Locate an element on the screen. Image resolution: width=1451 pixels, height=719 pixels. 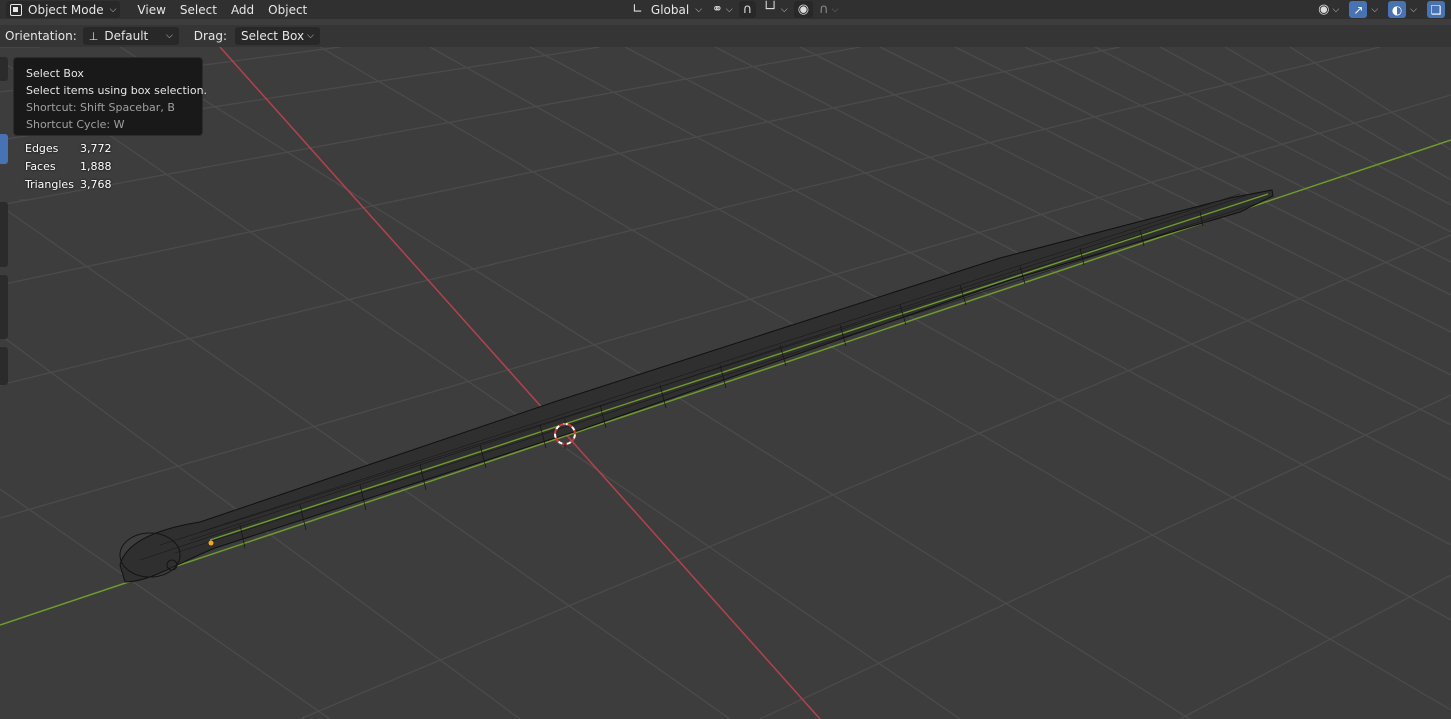
stat-label: Edges is located at coordinates (42, 148).